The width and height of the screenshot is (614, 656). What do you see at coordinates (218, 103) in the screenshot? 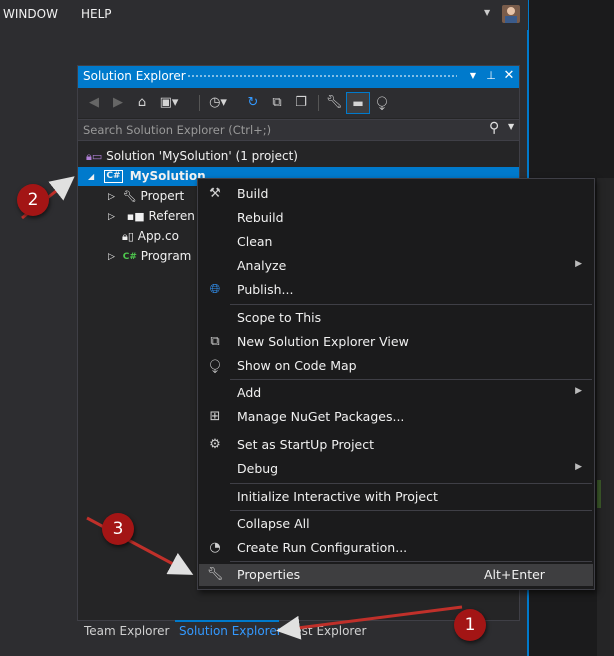
I see `pending-changes-icon: ◷▾` at bounding box center [218, 103].